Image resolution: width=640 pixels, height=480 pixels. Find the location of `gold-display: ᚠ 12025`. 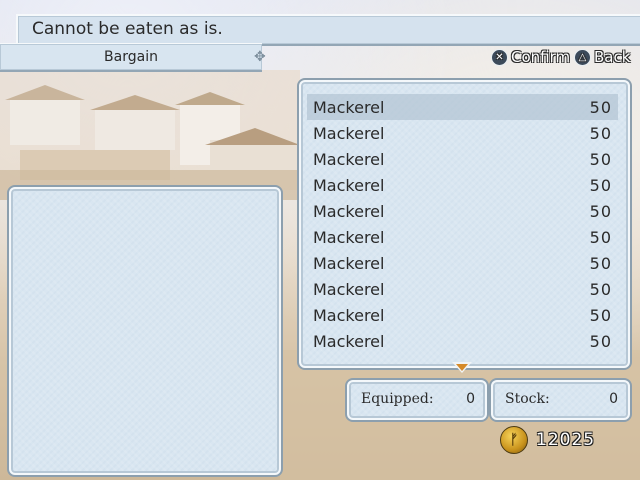

gold-display: ᚠ 12025 is located at coordinates (547, 440).